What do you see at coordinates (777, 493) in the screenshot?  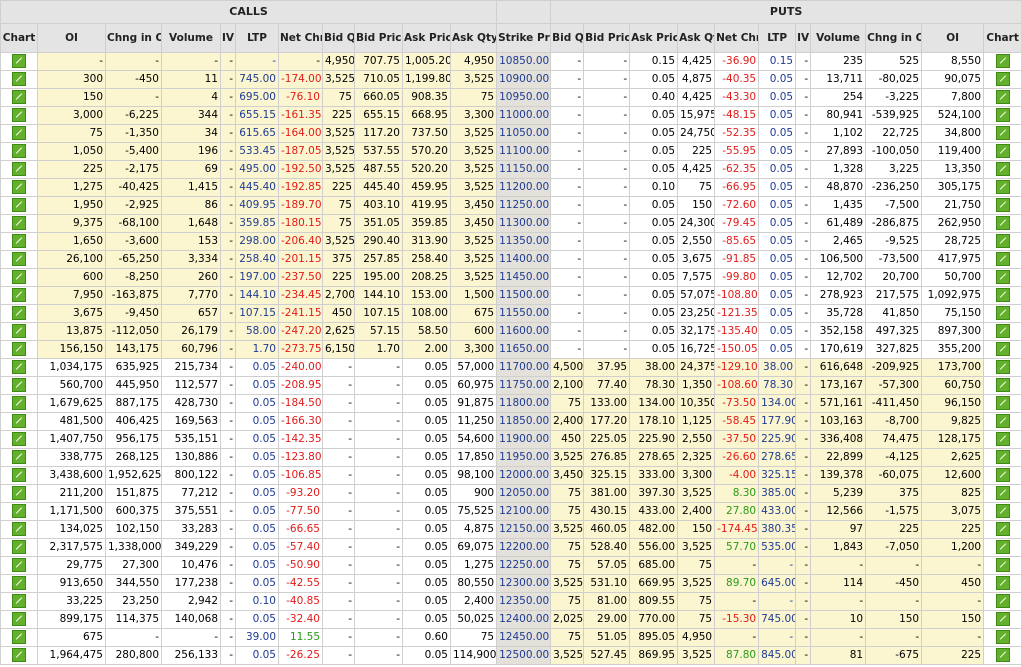 I see `put-ltp: 385.00` at bounding box center [777, 493].